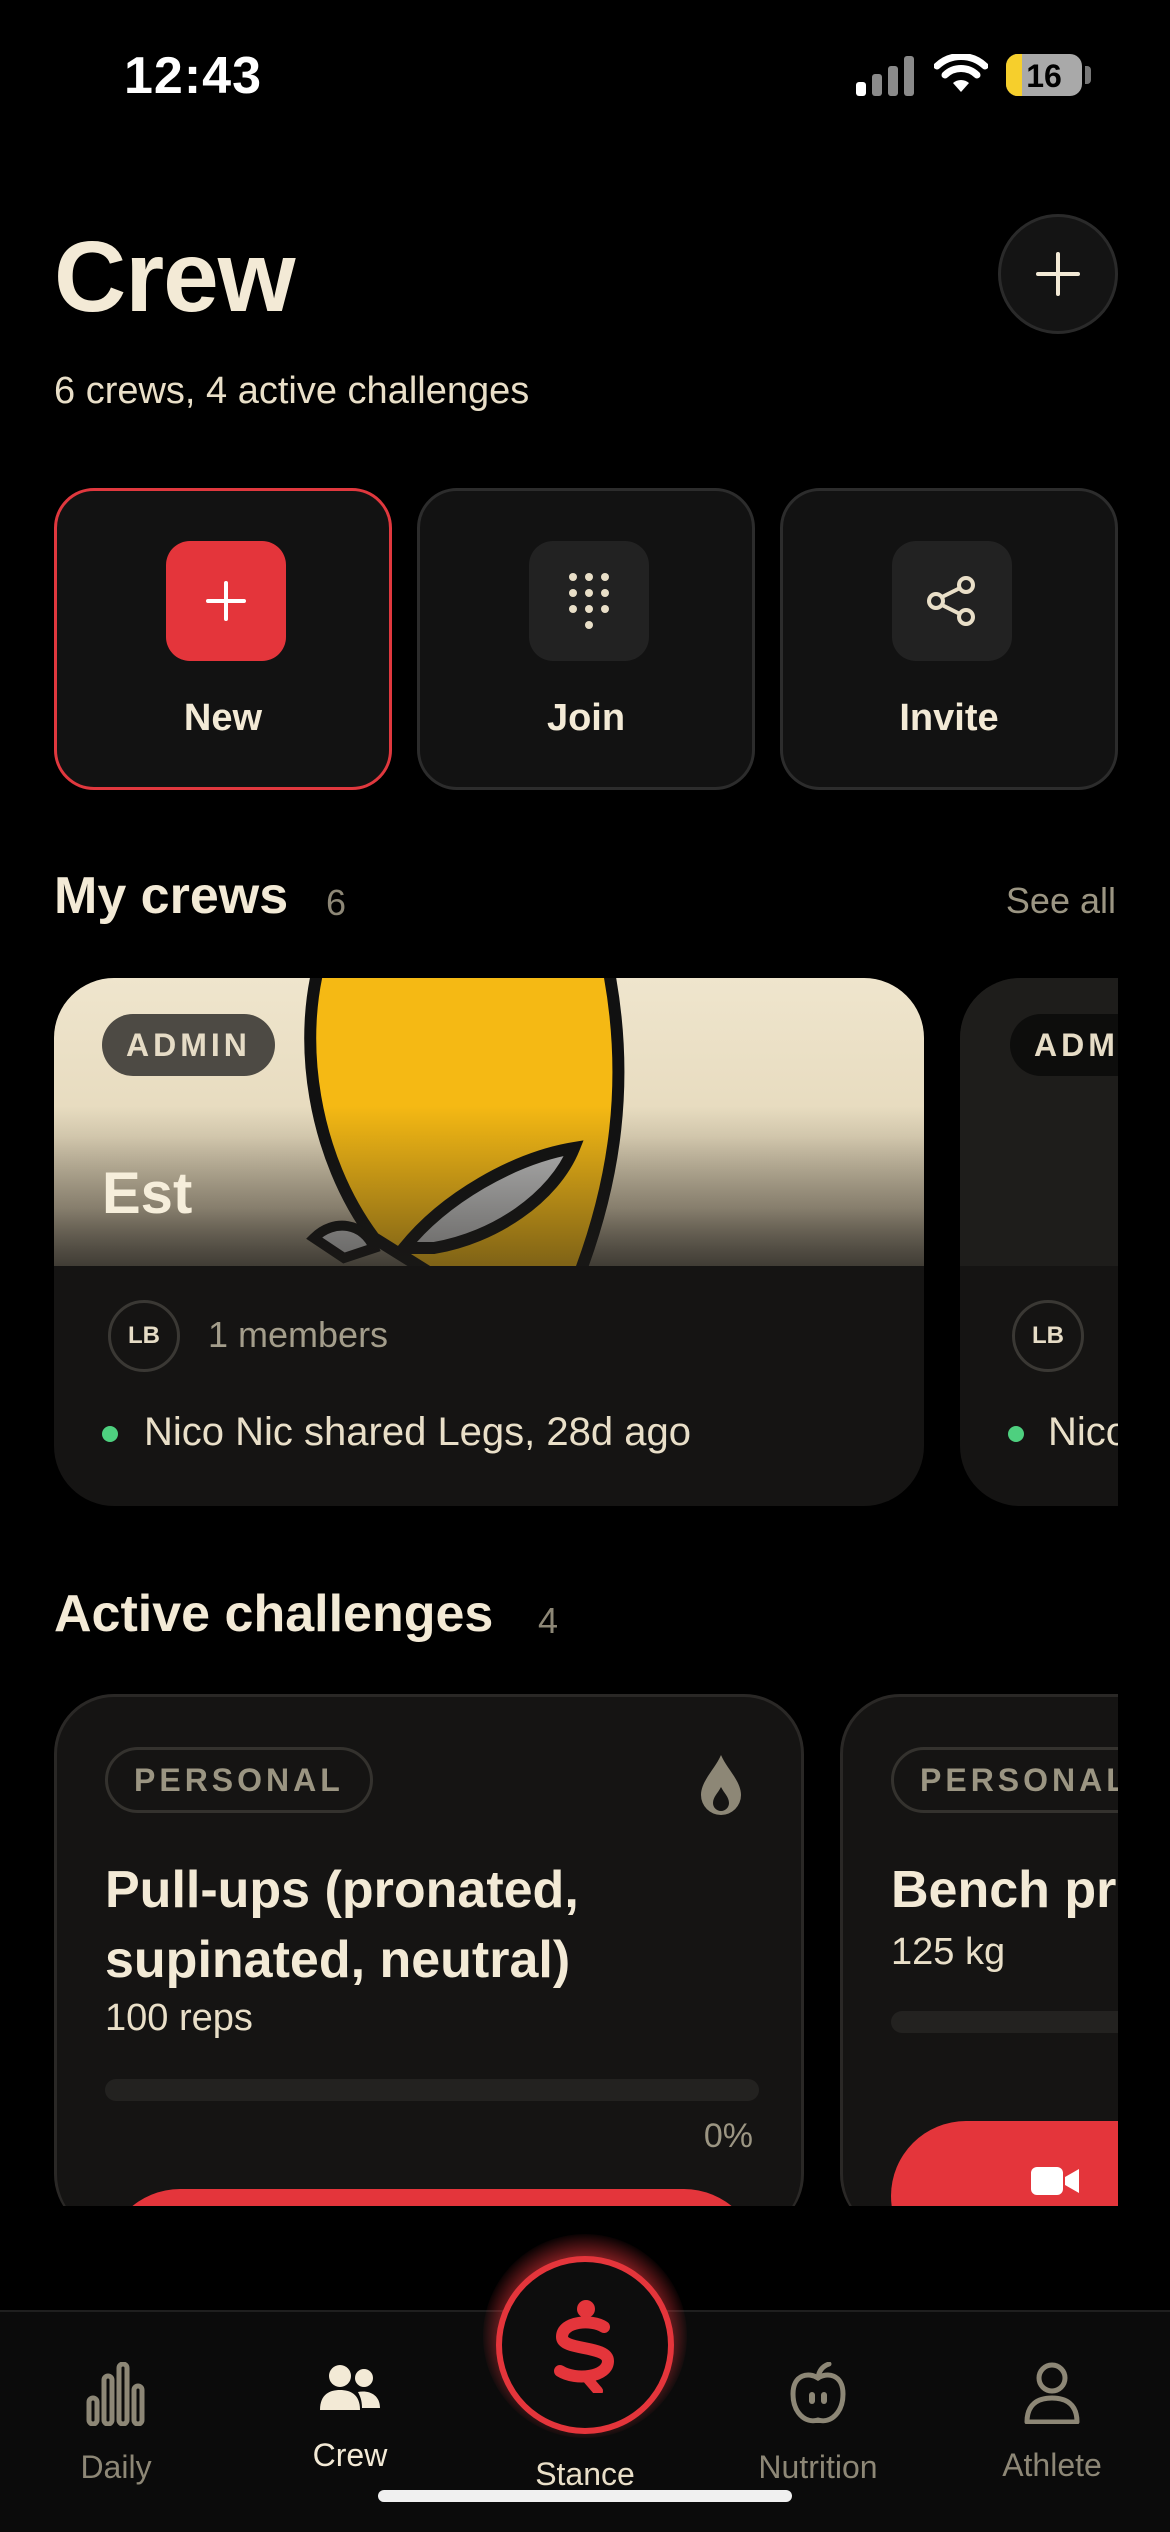  What do you see at coordinates (818, 2392) in the screenshot?
I see `apple-icon` at bounding box center [818, 2392].